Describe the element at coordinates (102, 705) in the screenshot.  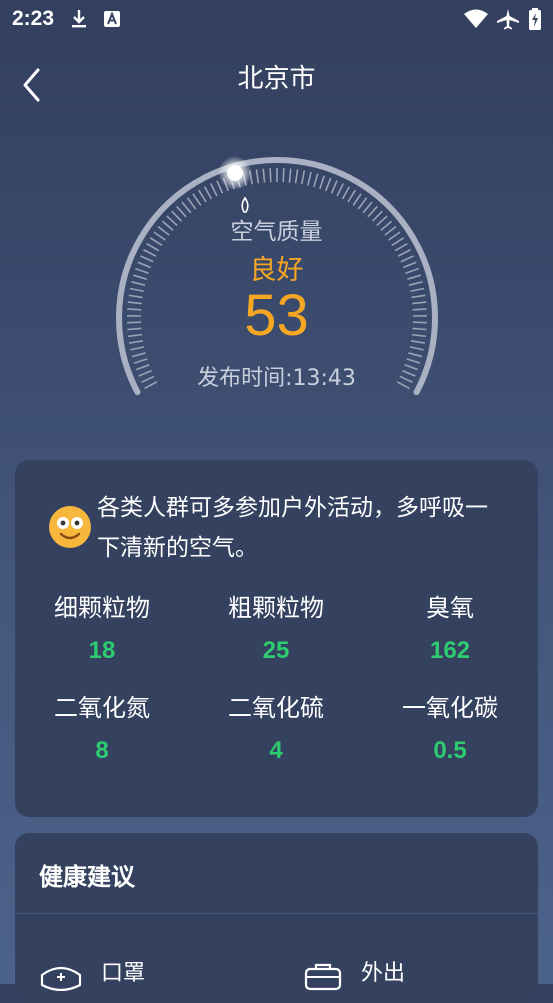
I see `pollutant-name: 二氧化氮` at that location.